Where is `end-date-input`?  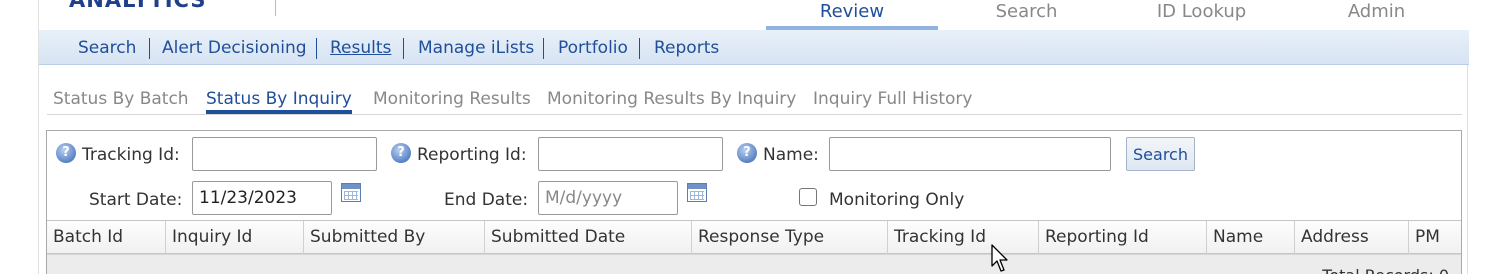
end-date-input is located at coordinates (608, 198).